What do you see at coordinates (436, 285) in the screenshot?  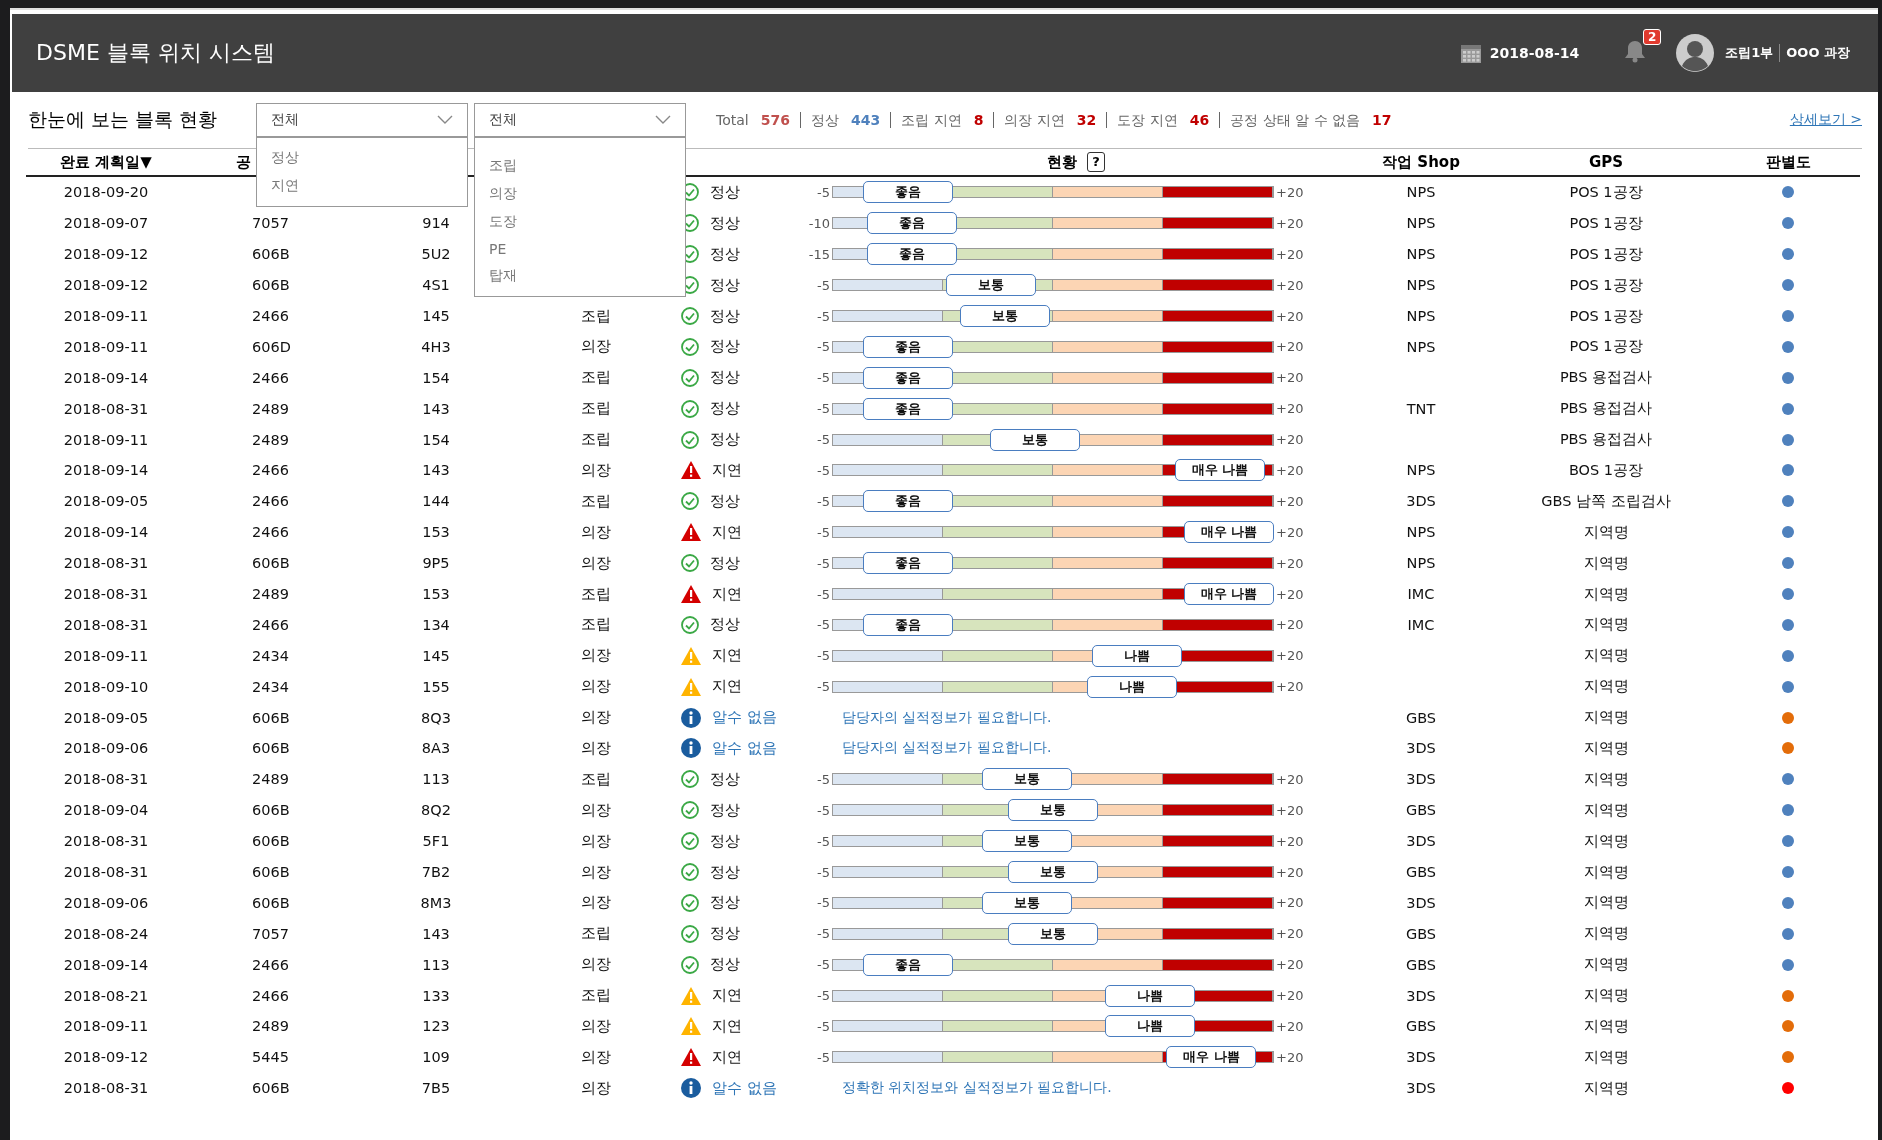 I see `table-cell: 4S1` at bounding box center [436, 285].